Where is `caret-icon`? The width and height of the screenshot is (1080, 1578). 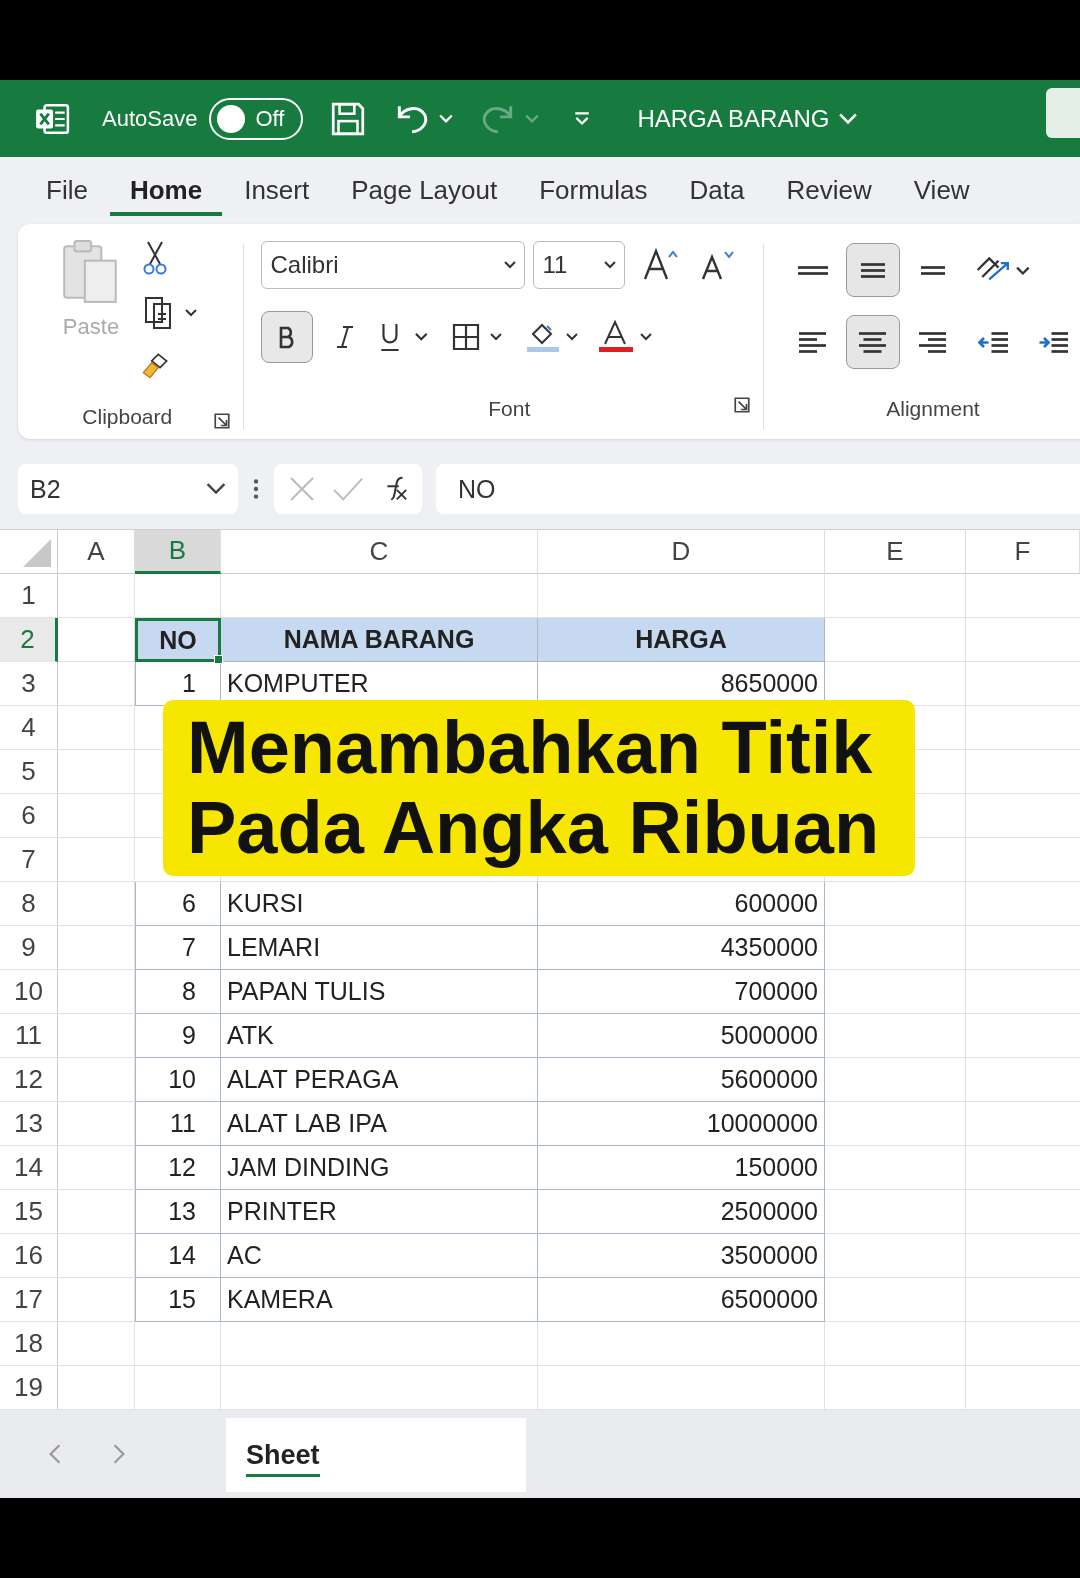 caret-icon is located at coordinates (446, 118).